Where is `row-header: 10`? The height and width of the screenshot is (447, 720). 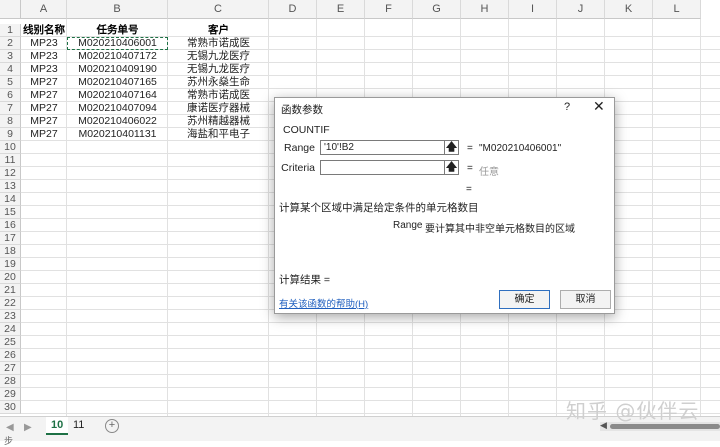 row-header: 10 is located at coordinates (10, 147).